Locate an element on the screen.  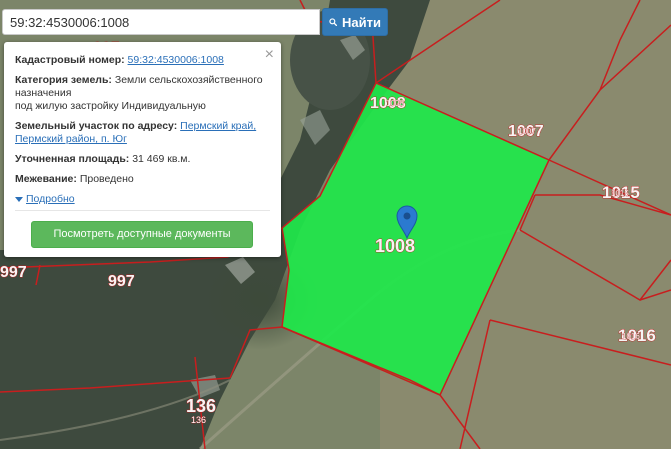
search-button: Найти is located at coordinates (355, 22).